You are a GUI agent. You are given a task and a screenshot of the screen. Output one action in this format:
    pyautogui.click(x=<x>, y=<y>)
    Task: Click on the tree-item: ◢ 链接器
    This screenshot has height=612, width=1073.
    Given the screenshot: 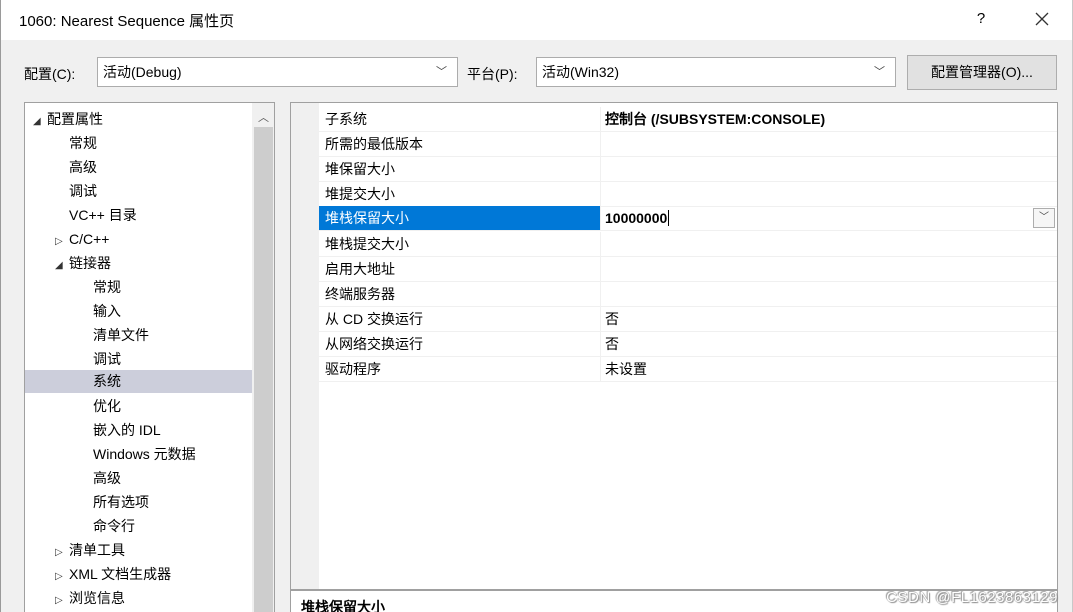 What is the action you would take?
    pyautogui.click(x=83, y=263)
    